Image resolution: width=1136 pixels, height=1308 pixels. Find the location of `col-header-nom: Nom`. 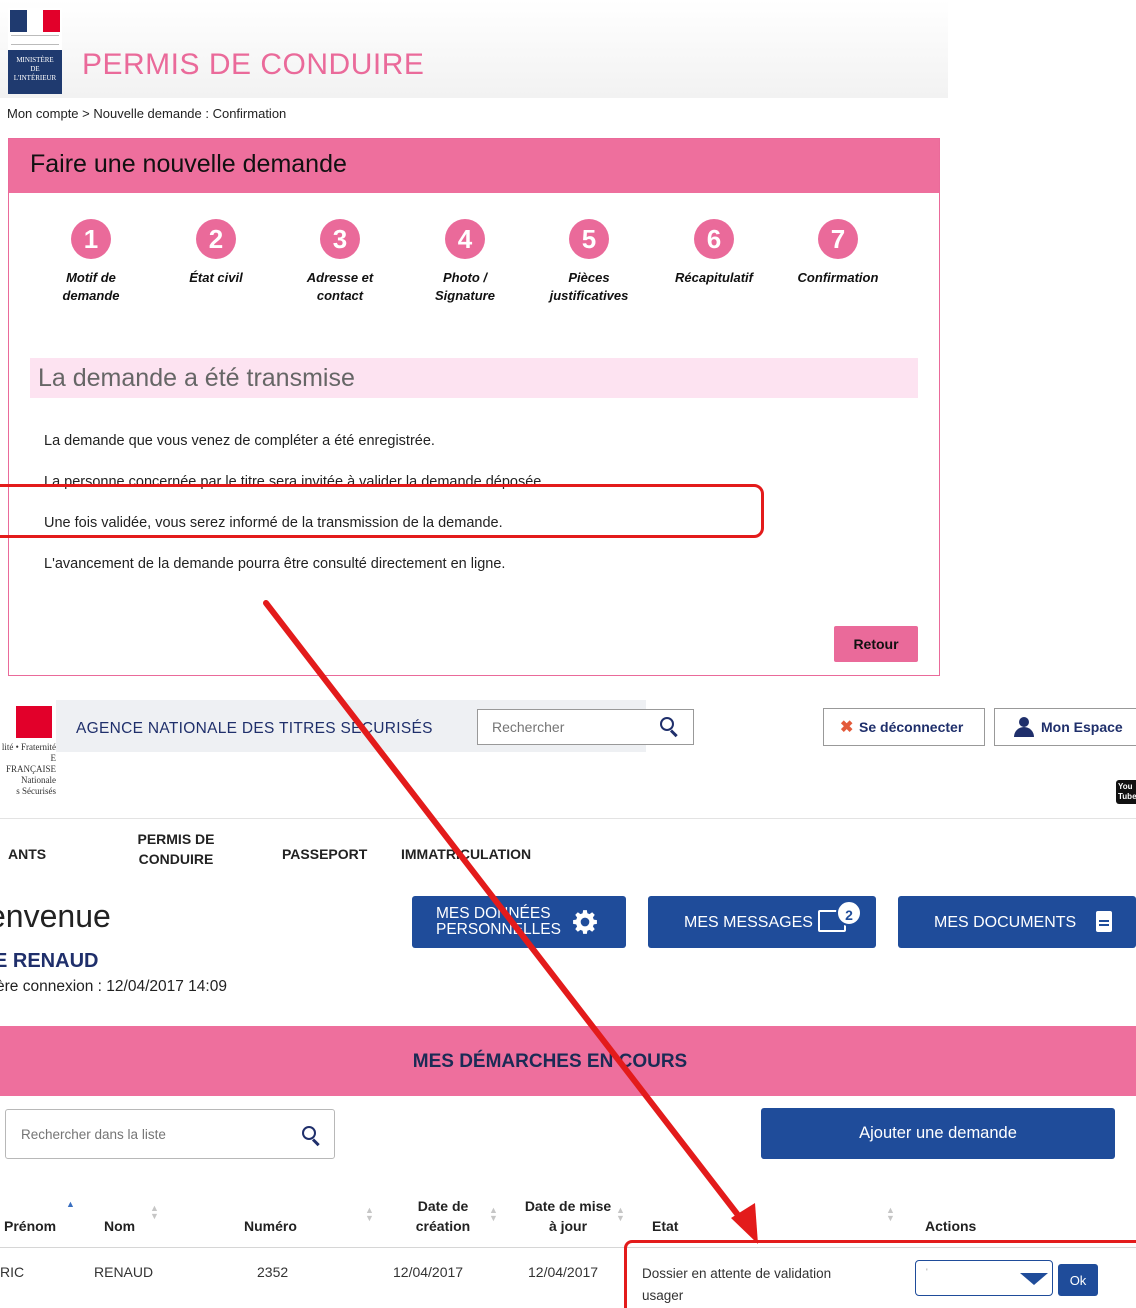

col-header-nom: Nom is located at coordinates (119, 1226).